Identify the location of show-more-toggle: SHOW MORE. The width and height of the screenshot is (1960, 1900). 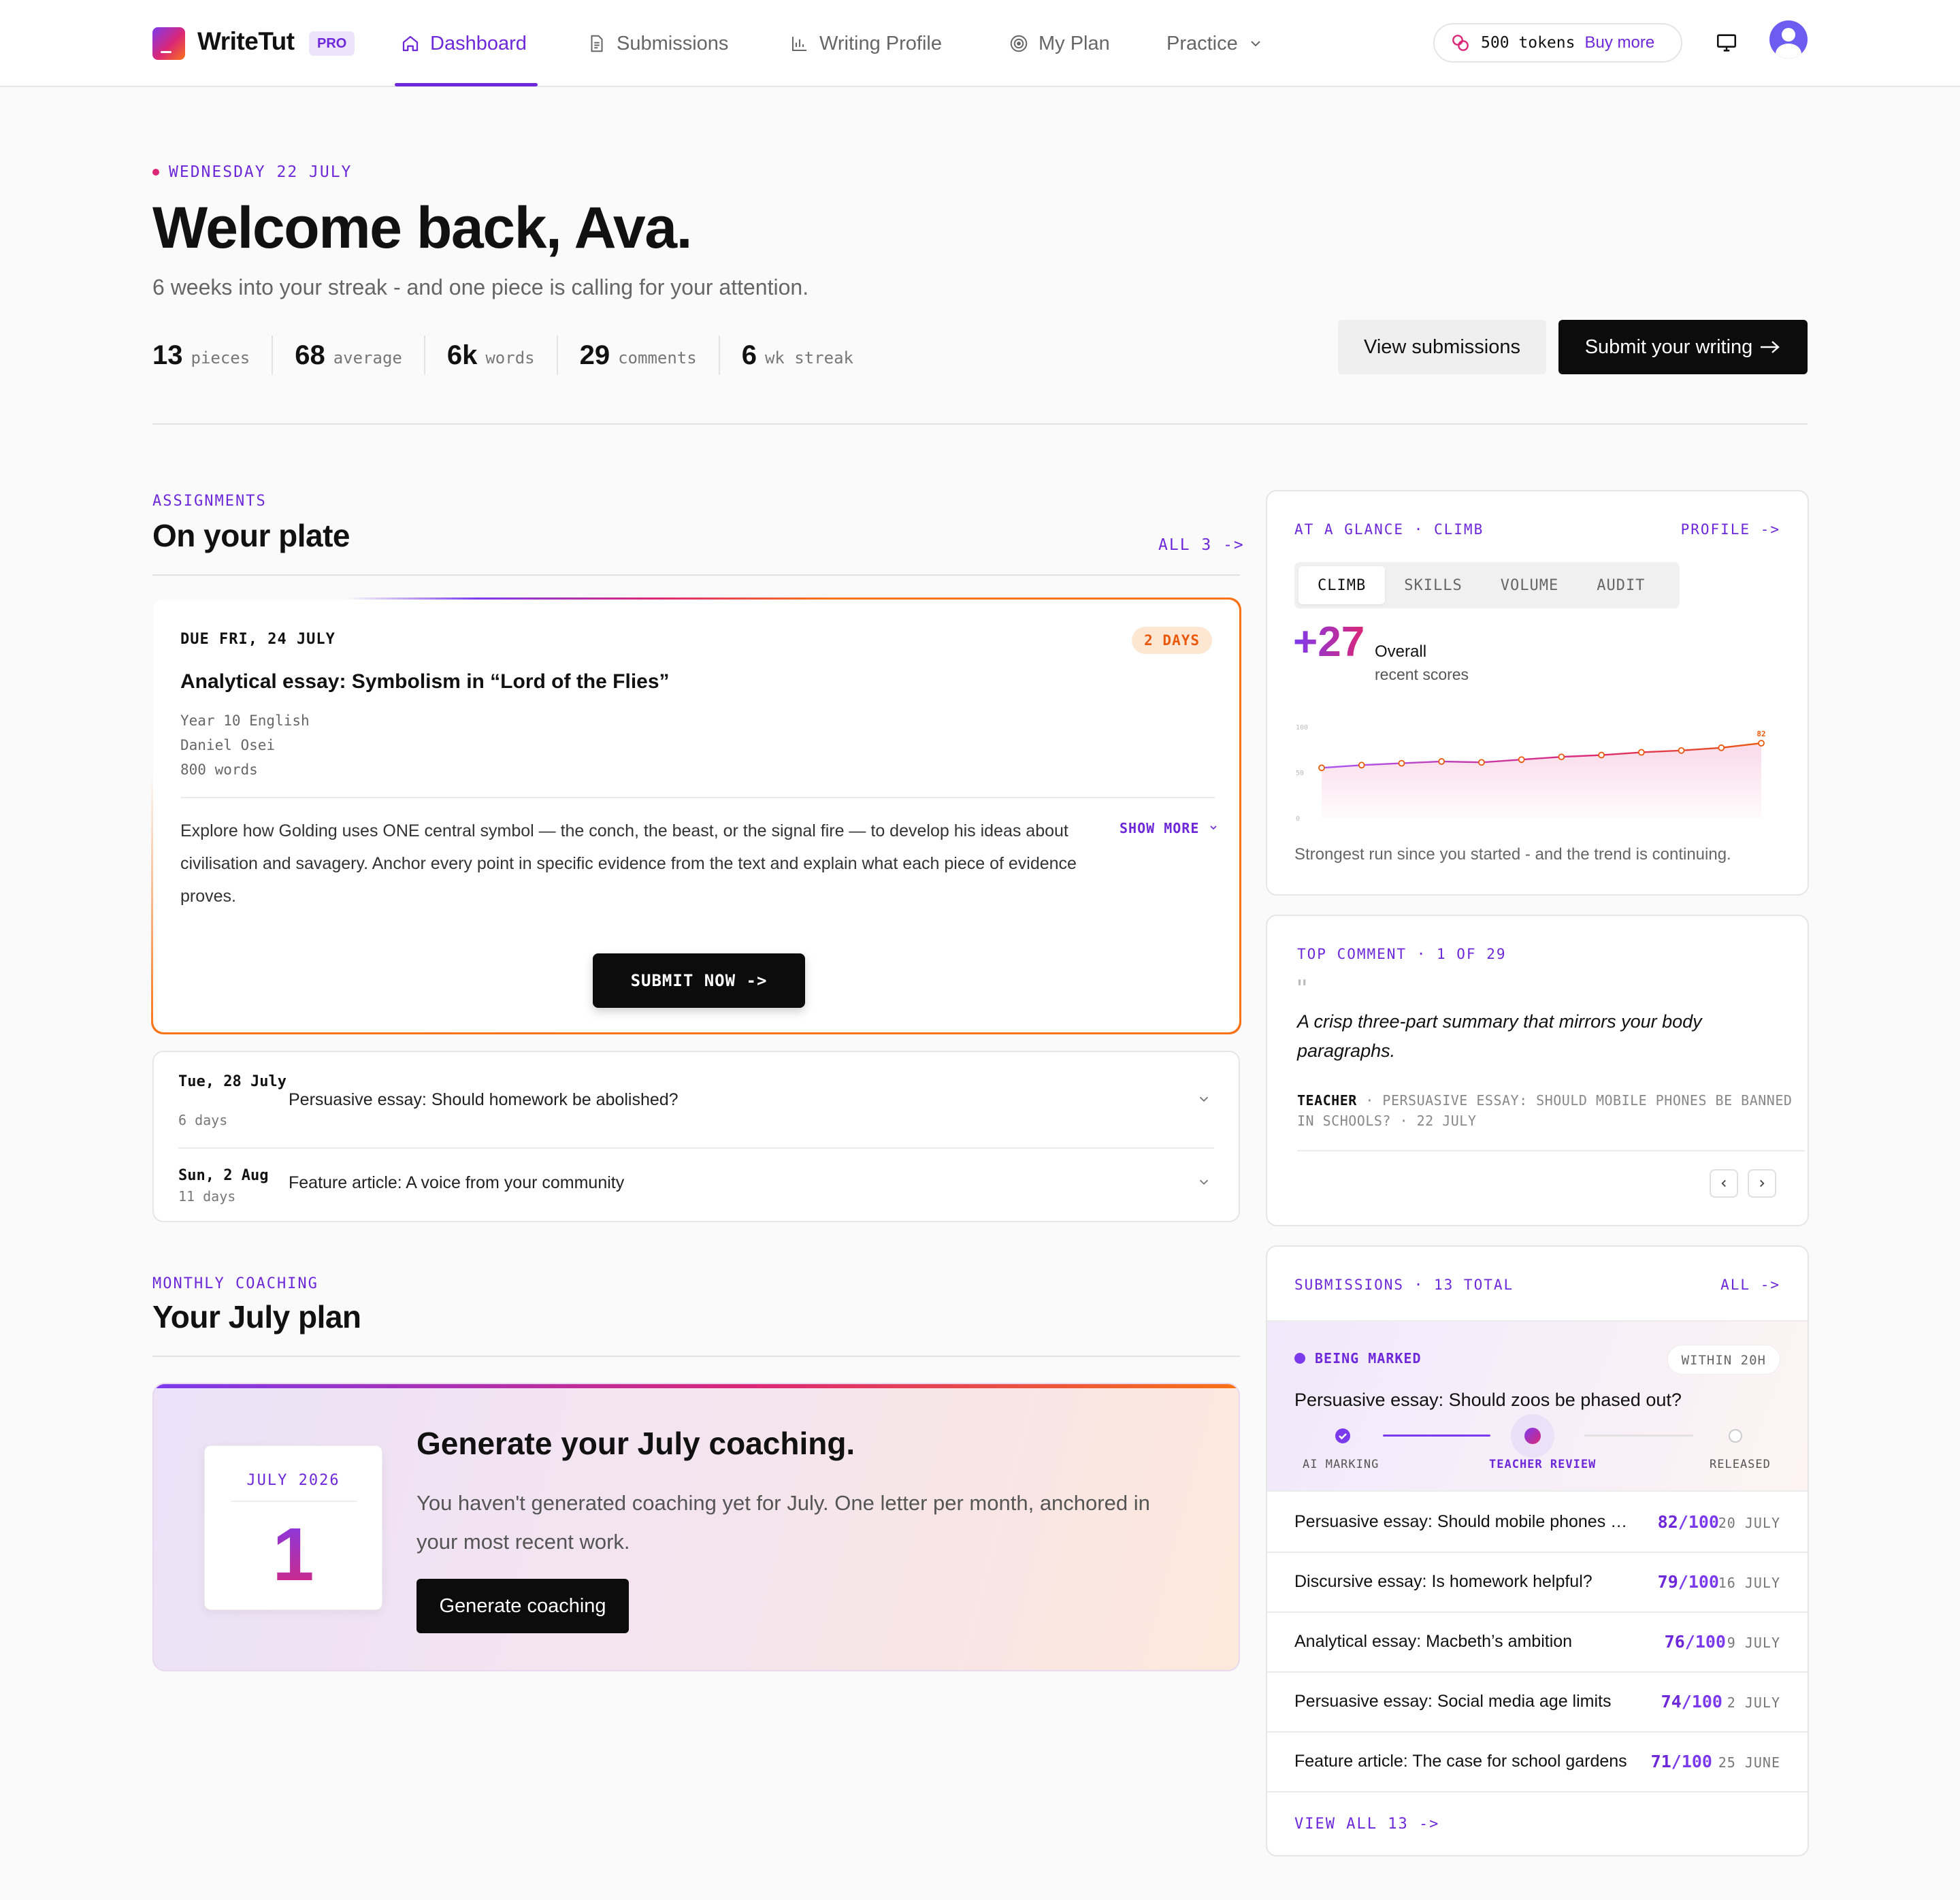
(1170, 828).